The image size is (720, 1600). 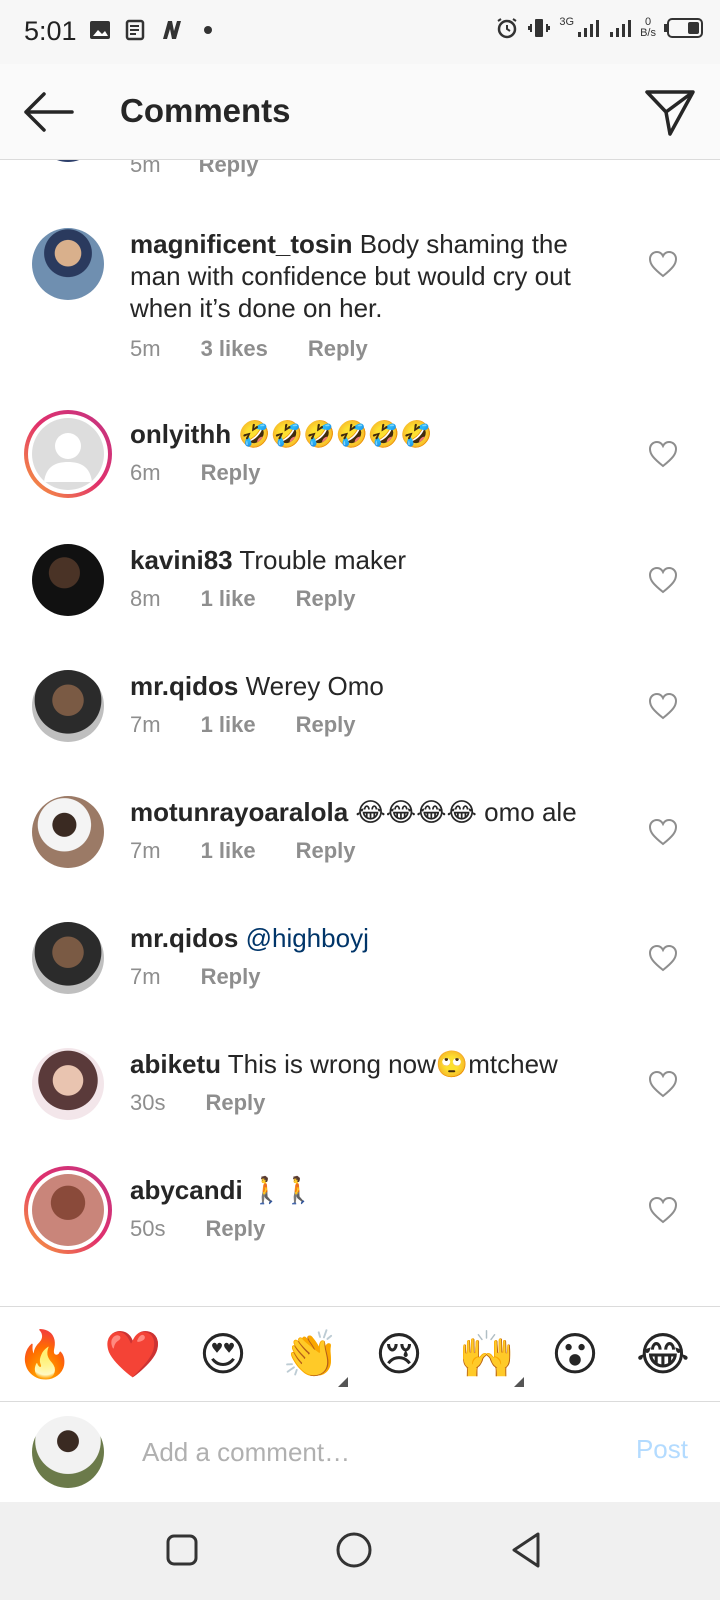 I want to click on gallery-icon, so click(x=100, y=30).